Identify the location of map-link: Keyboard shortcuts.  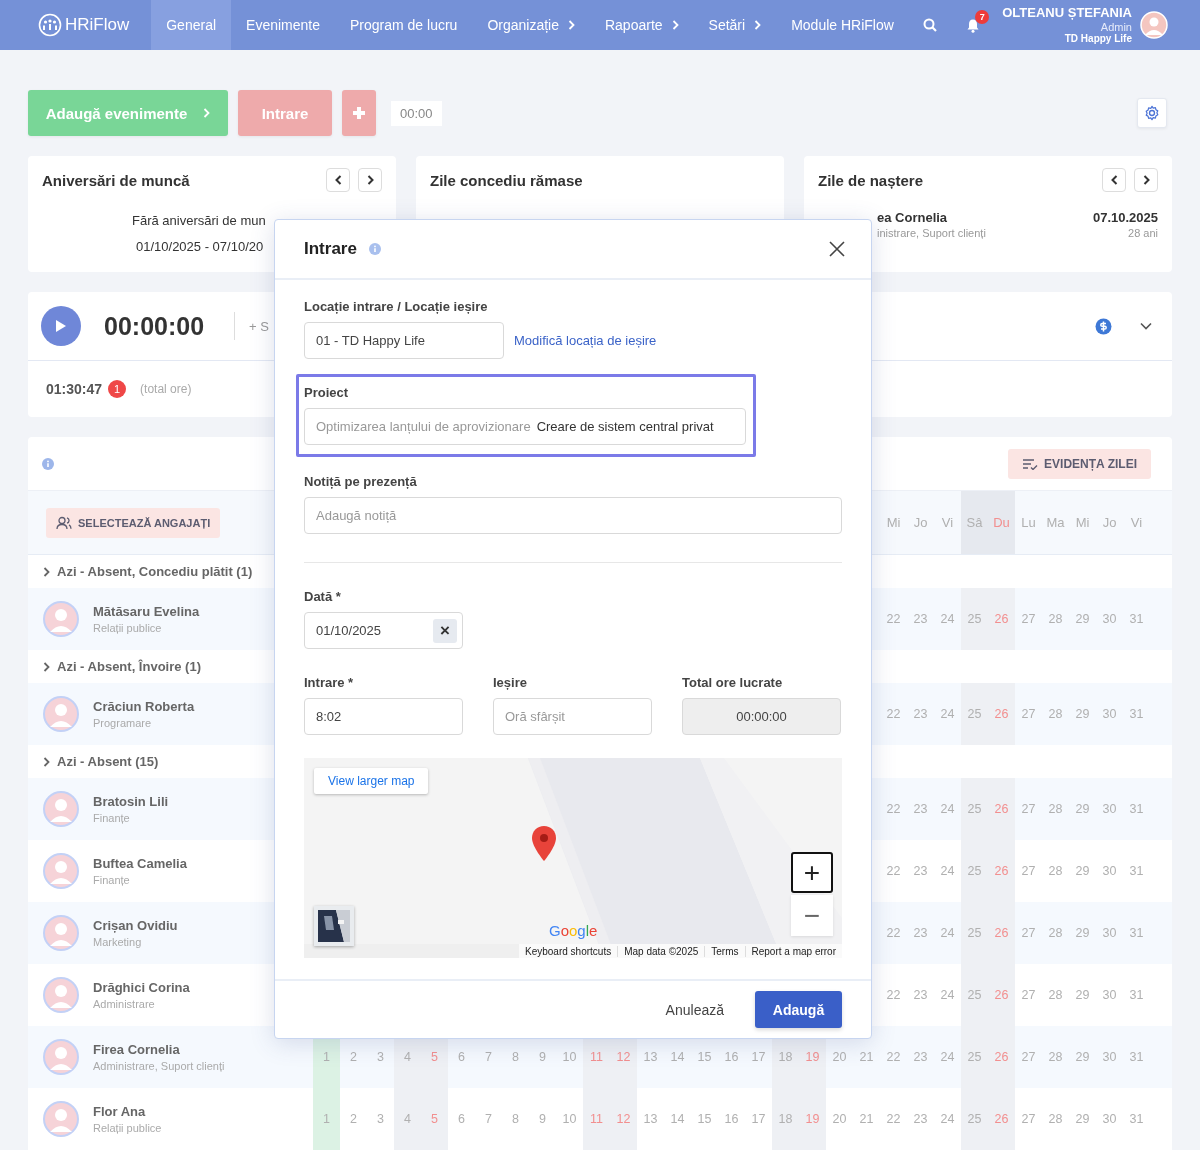
(568, 951).